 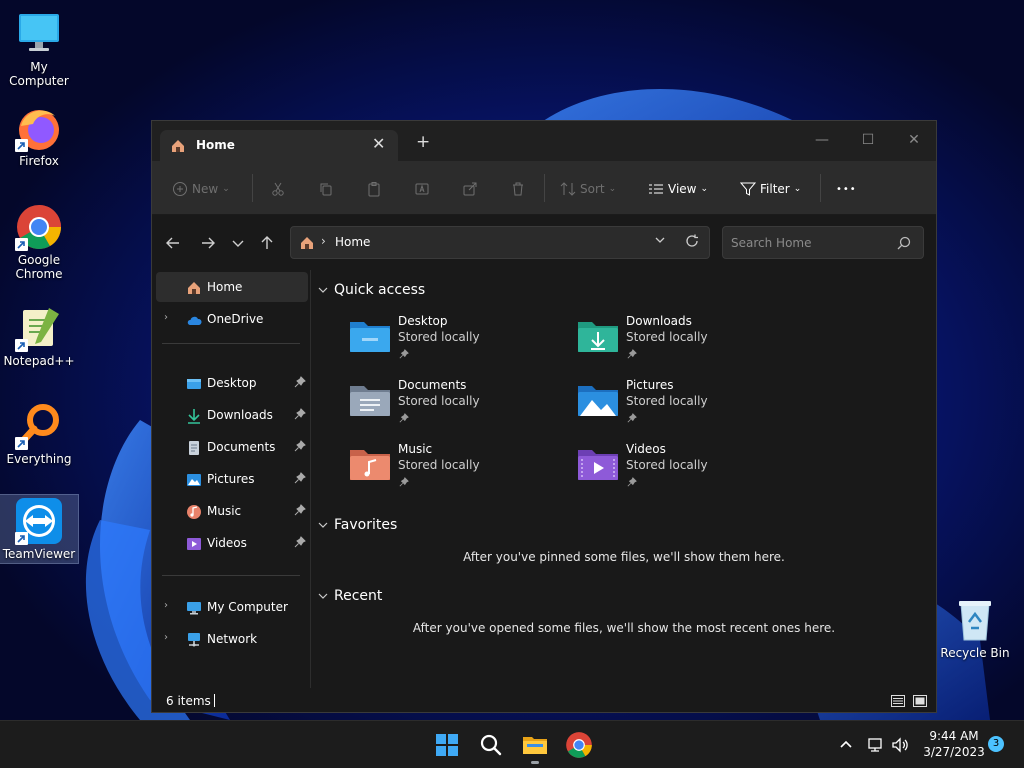 I want to click on teamviewer-icon, so click(x=39, y=521).